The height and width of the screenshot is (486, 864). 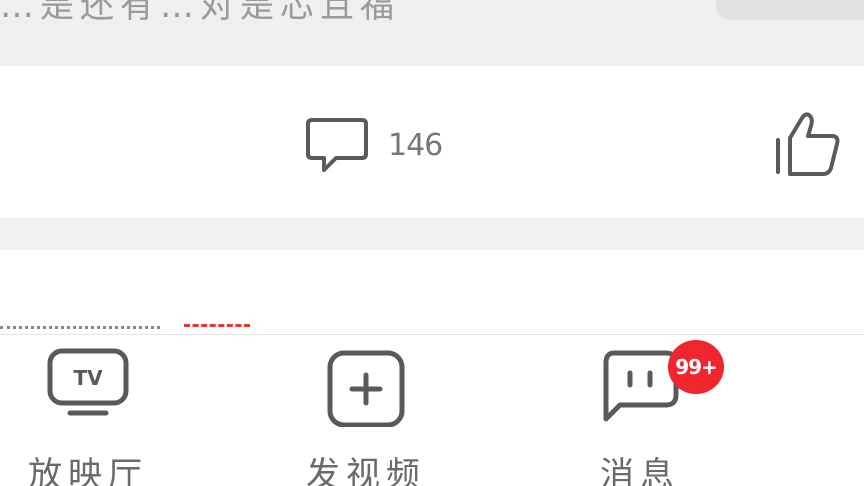 What do you see at coordinates (696, 367) in the screenshot?
I see `message-badge: 99+` at bounding box center [696, 367].